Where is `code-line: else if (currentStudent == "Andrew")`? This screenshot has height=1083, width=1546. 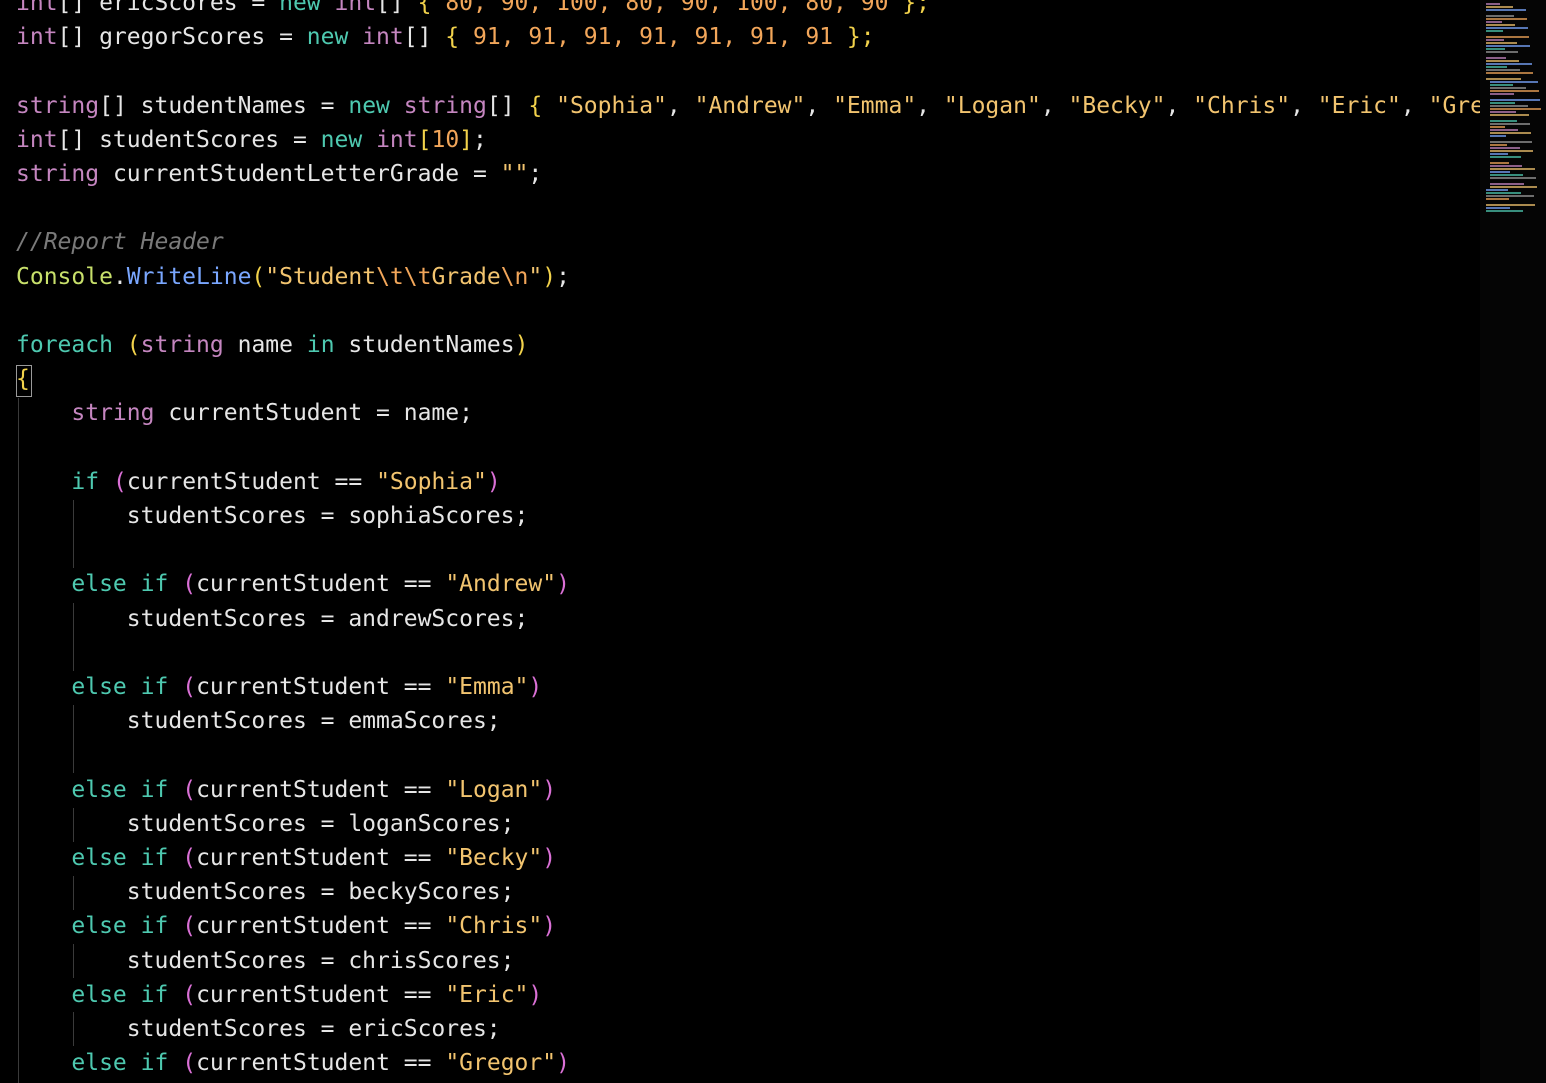 code-line: else if (currentStudent == "Andrew") is located at coordinates (293, 584).